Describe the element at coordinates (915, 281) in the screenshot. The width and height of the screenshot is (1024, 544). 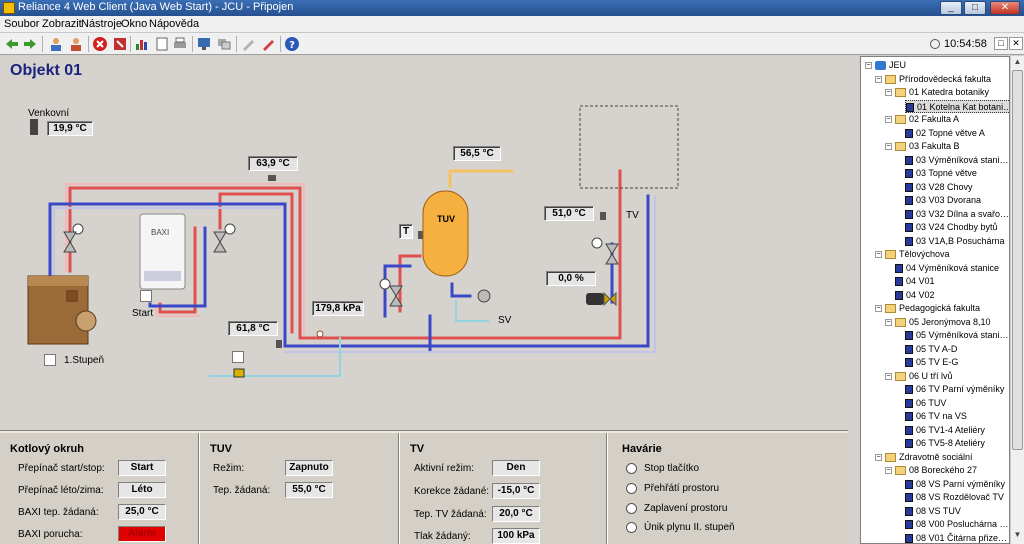
I see `tree-item: 04 V01` at that location.